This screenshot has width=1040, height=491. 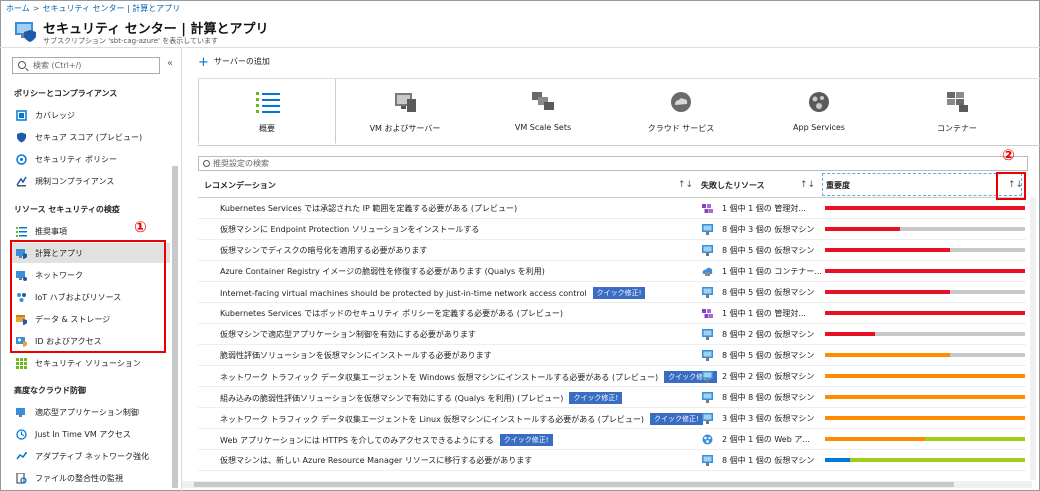 I want to click on tab-vm-scale-sets: VM Scale Sets, so click(x=543, y=112).